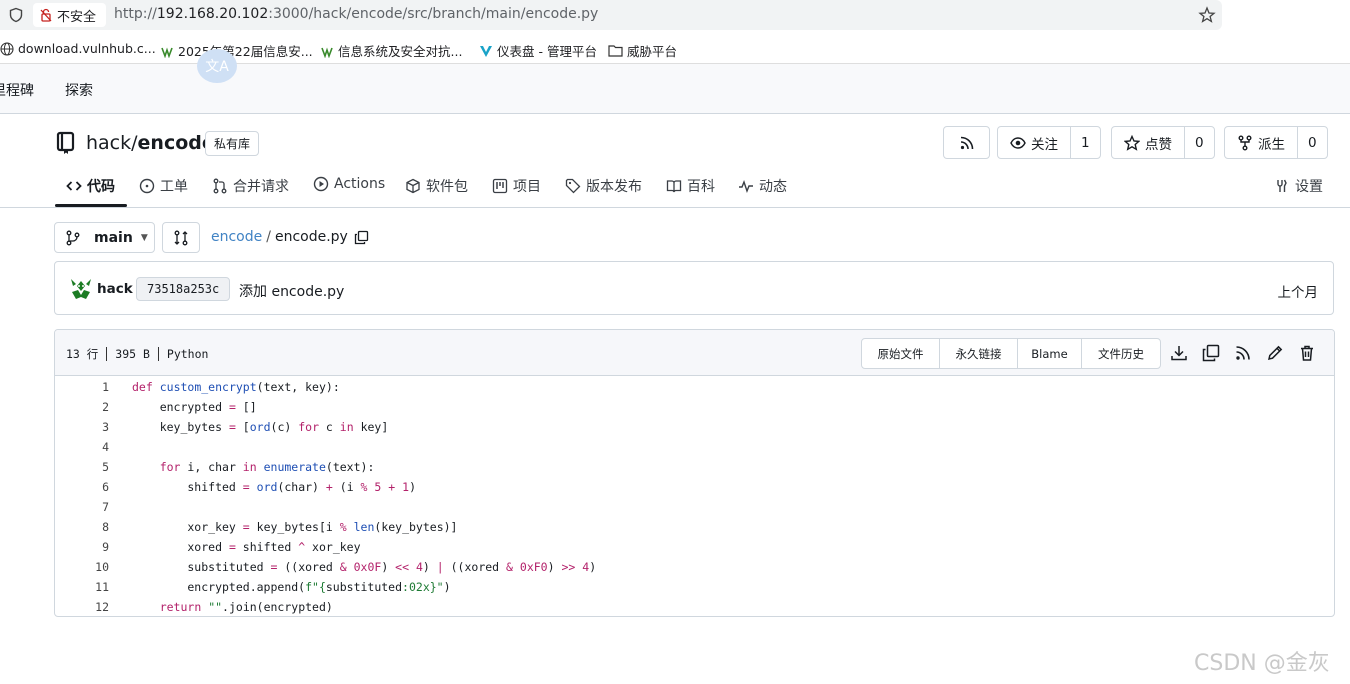 Image resolution: width=1350 pixels, height=684 pixels. What do you see at coordinates (82, 467) in the screenshot?
I see `line-number: 5` at bounding box center [82, 467].